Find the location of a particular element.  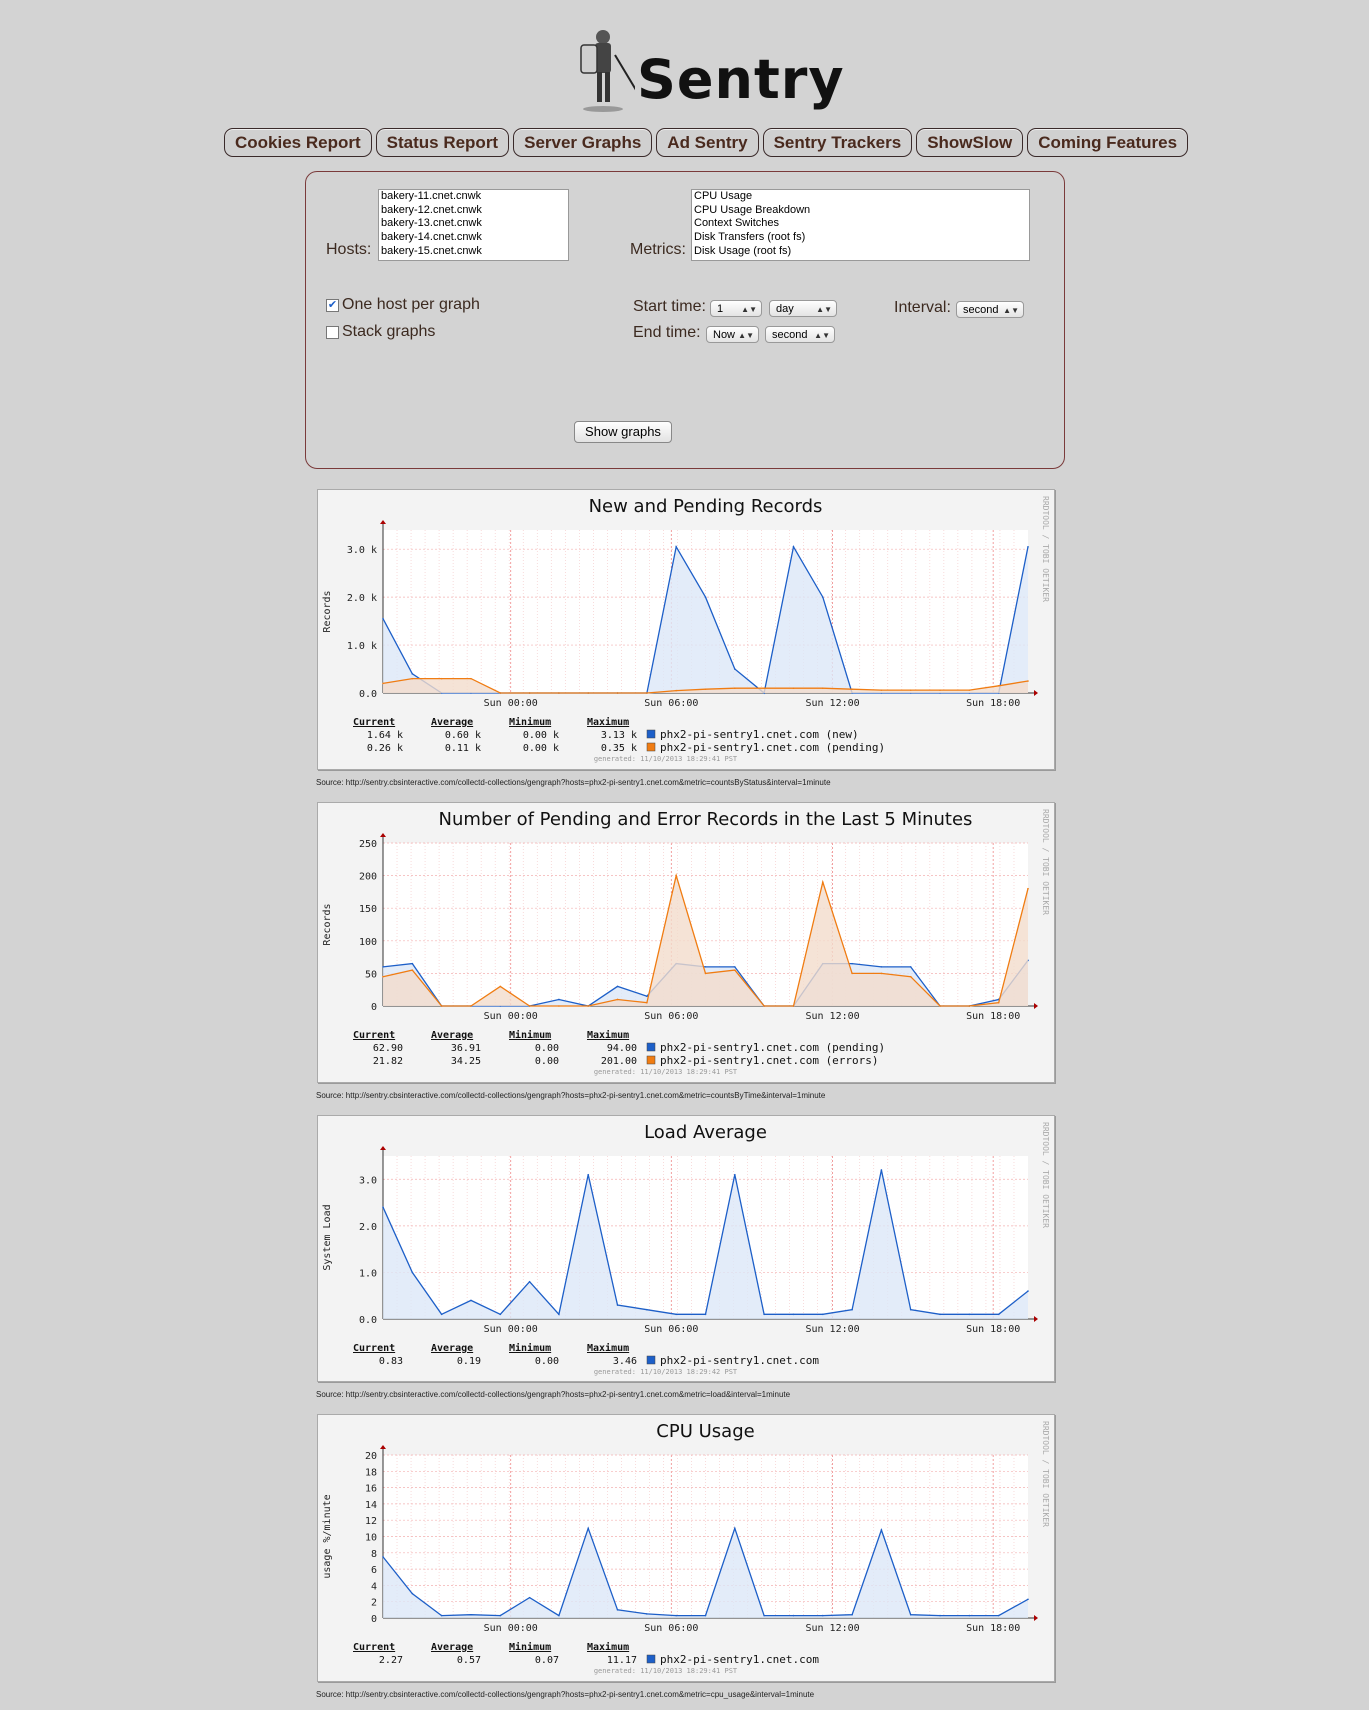

legend-value: 3.46 is located at coordinates (625, 1361).